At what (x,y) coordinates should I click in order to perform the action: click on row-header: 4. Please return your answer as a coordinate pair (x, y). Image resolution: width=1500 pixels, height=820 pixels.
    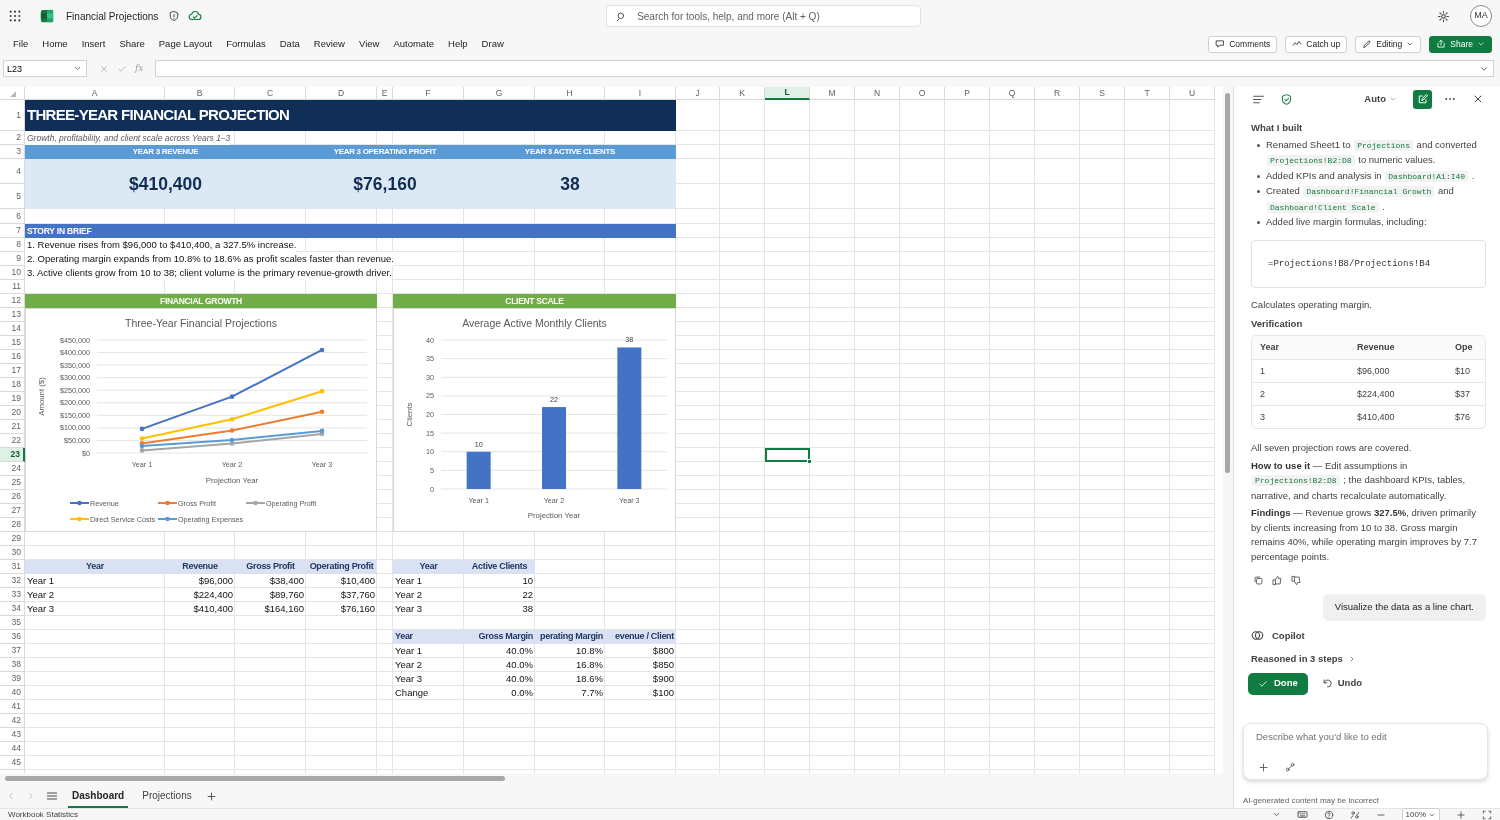
    Looking at the image, I should click on (12, 171).